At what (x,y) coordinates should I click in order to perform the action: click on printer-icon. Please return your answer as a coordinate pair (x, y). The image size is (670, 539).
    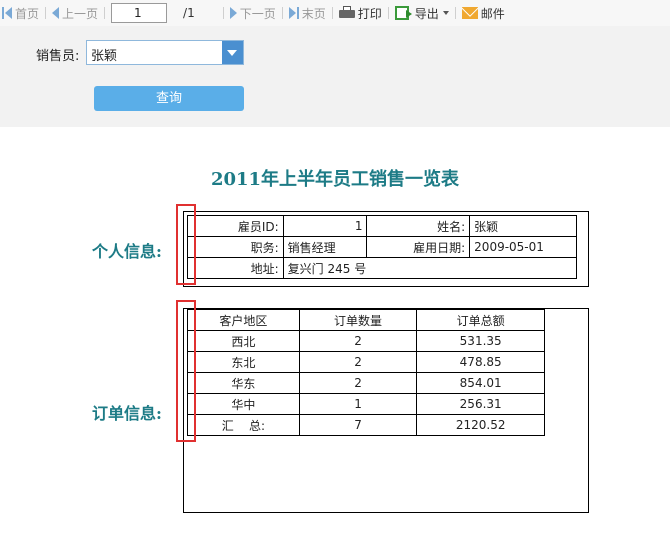
    Looking at the image, I should click on (346, 13).